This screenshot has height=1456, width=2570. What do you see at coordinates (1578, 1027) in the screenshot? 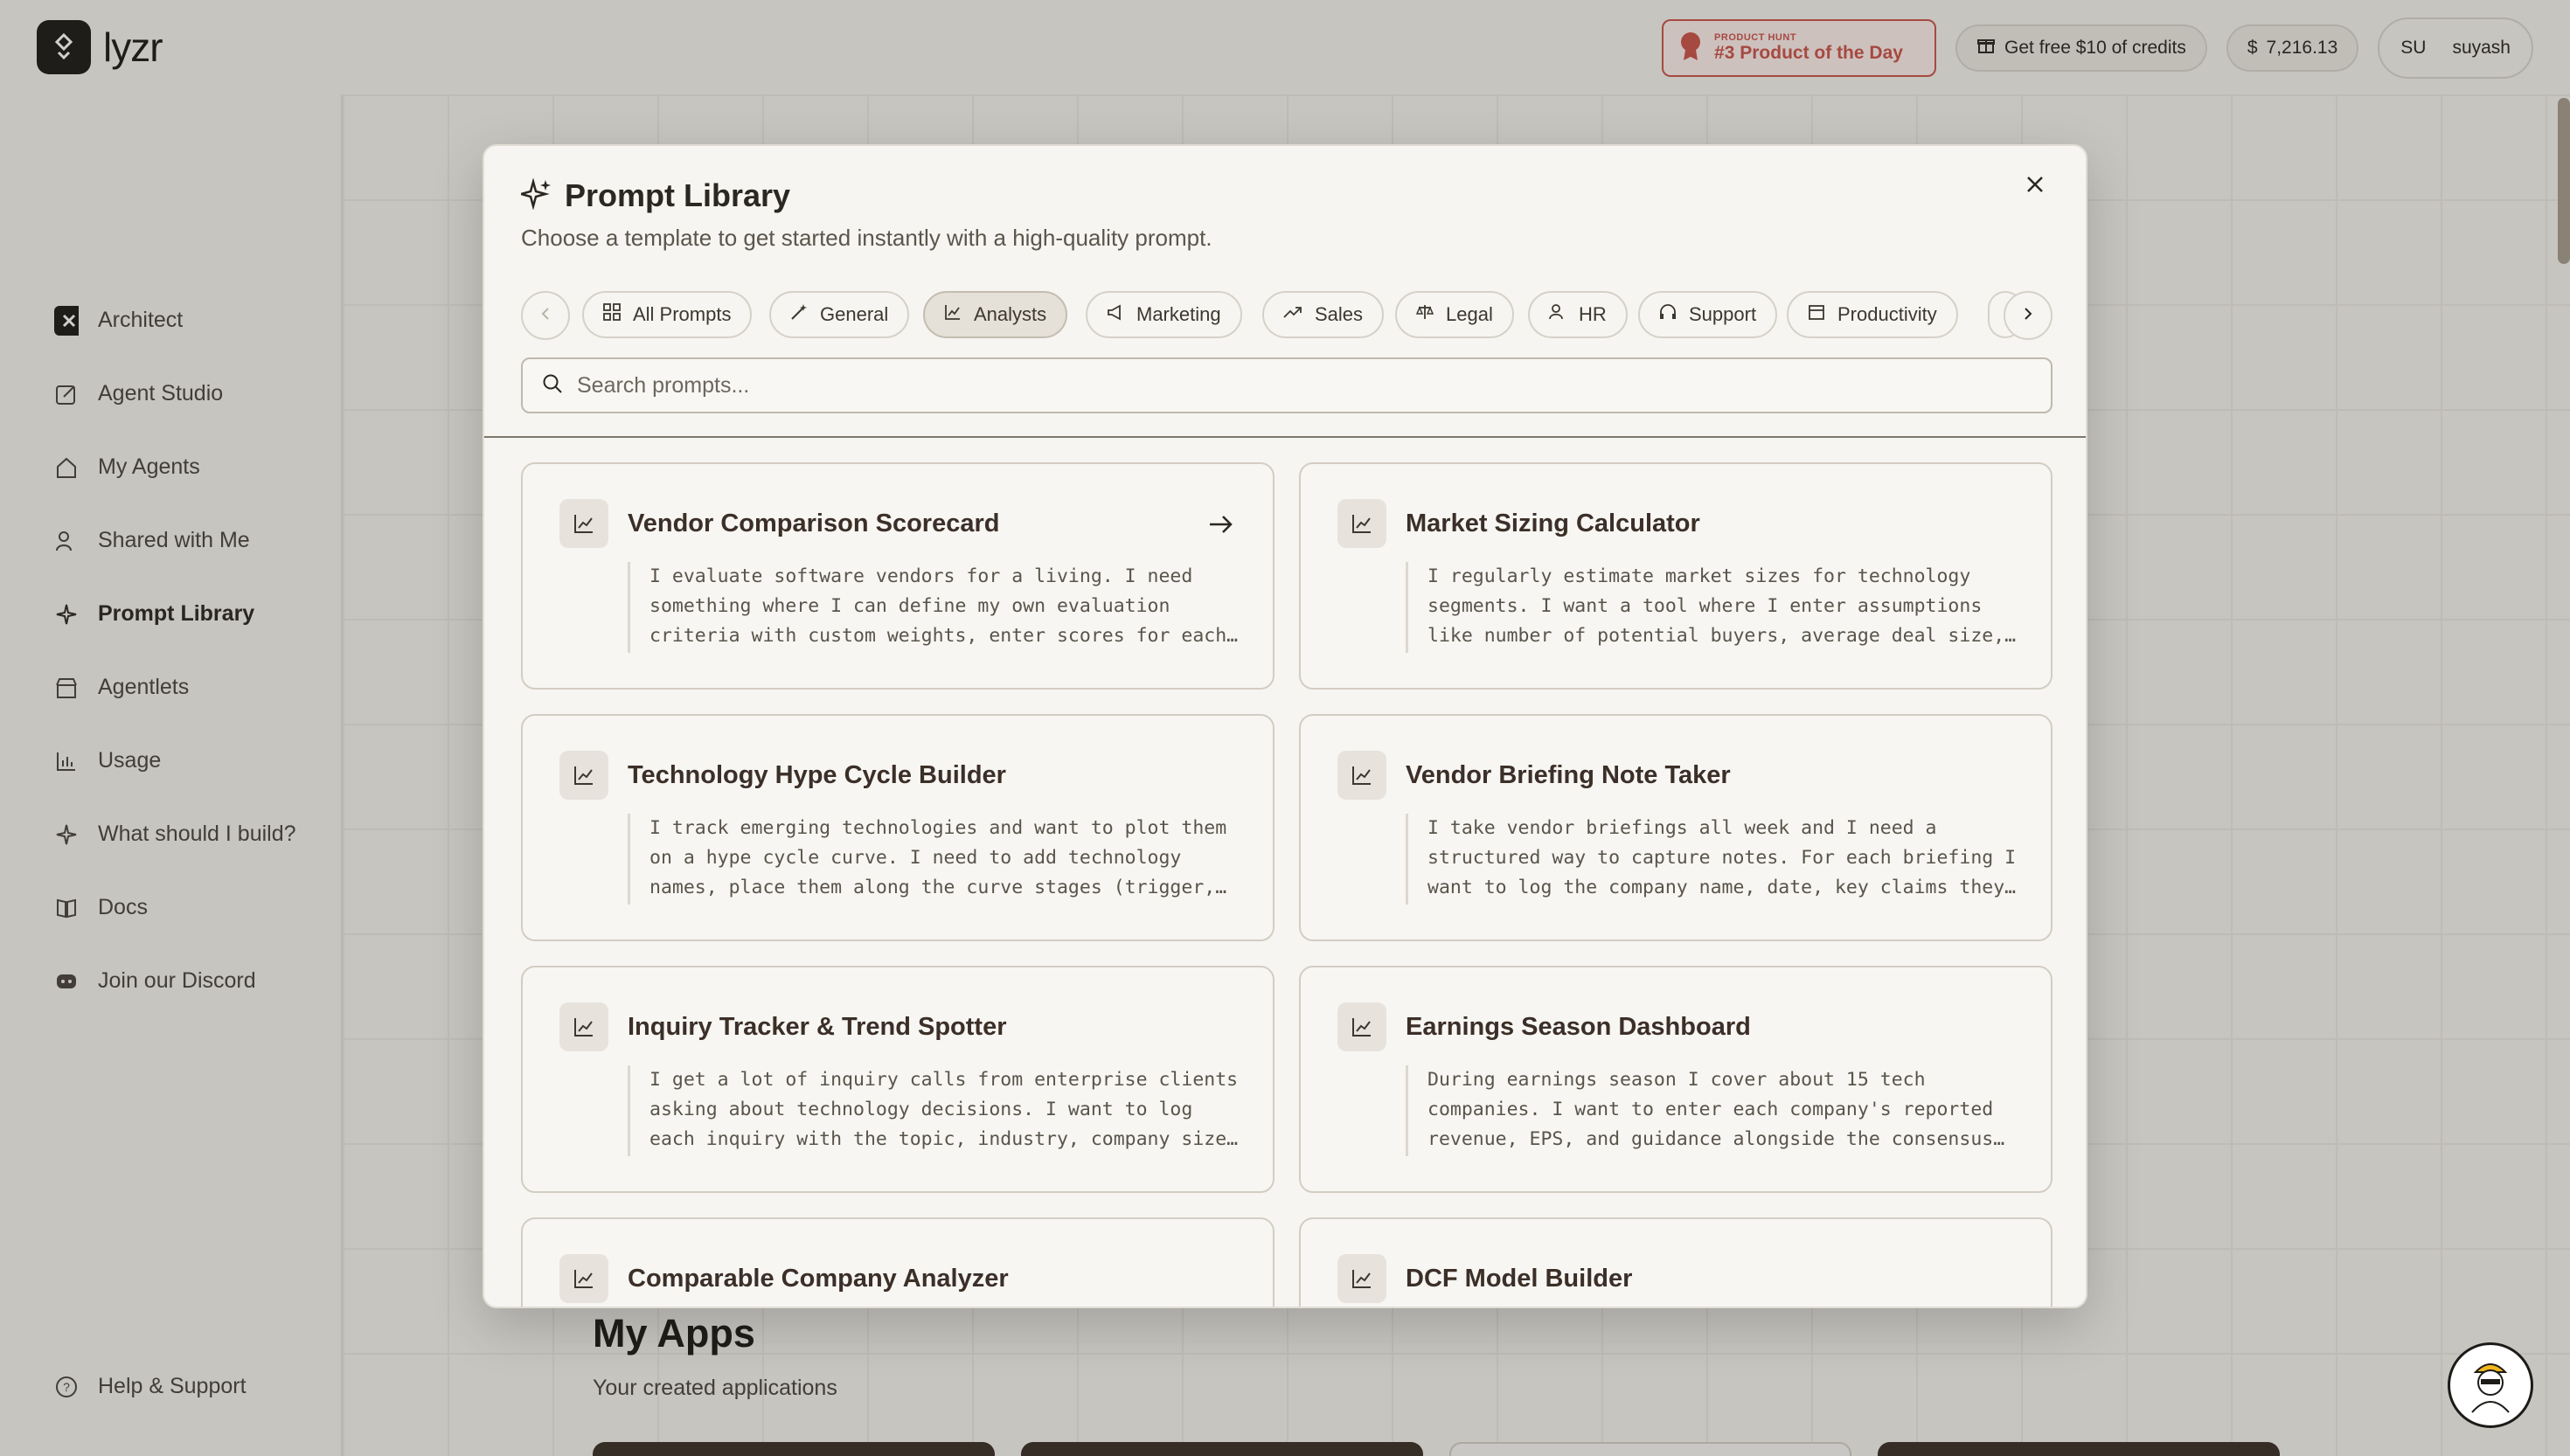
I see `prompt-card-title: Earnings Season Dashboard` at bounding box center [1578, 1027].